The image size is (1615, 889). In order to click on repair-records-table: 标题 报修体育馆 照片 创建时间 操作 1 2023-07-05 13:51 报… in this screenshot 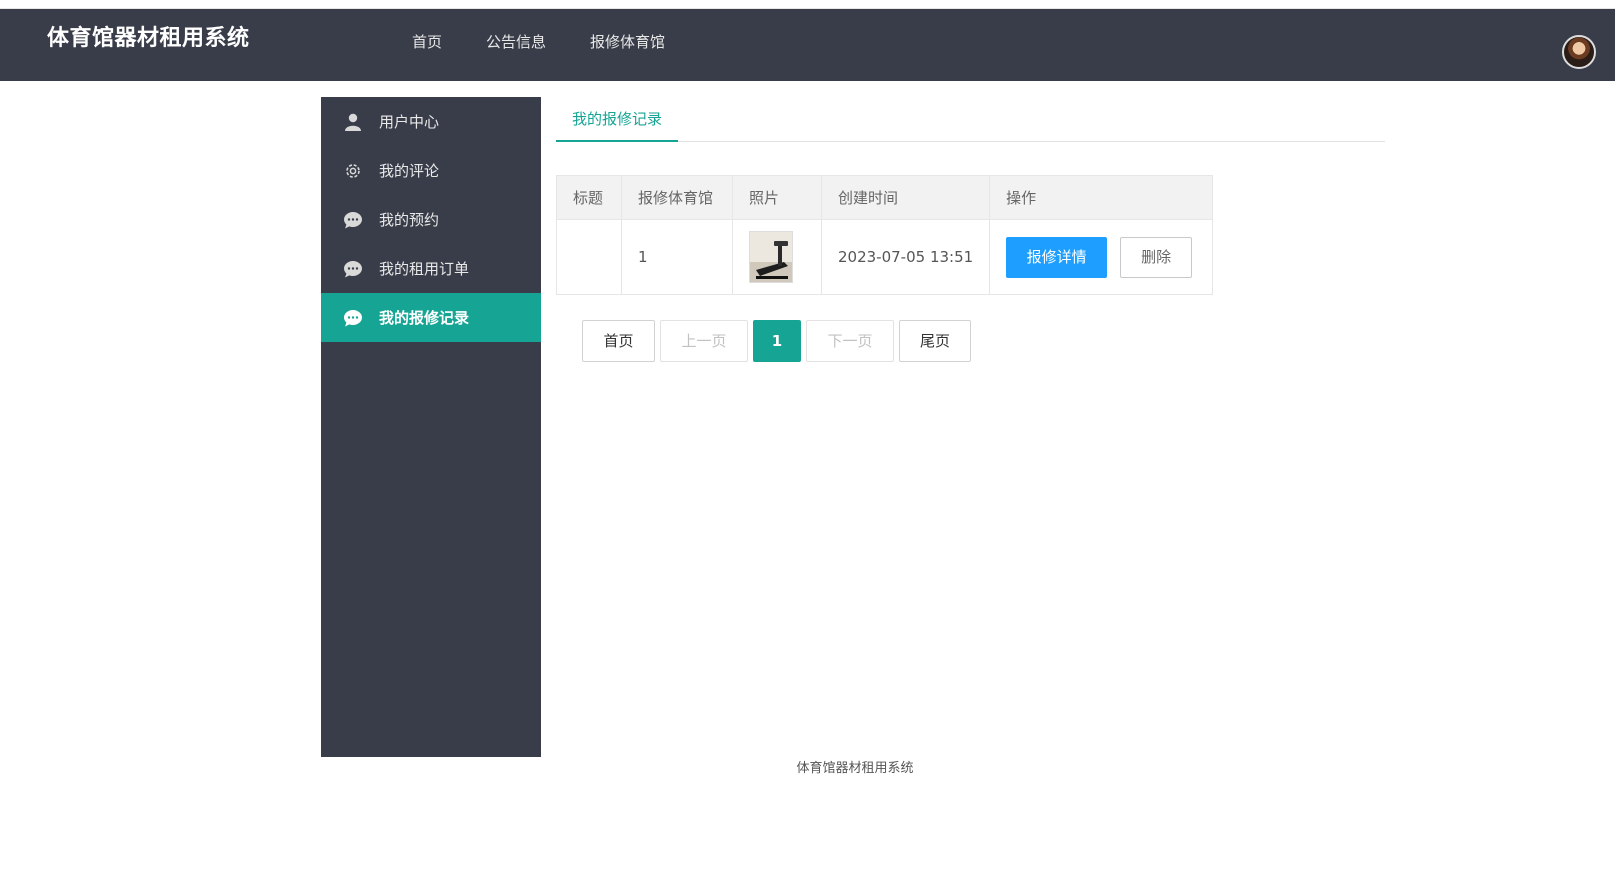, I will do `click(885, 235)`.